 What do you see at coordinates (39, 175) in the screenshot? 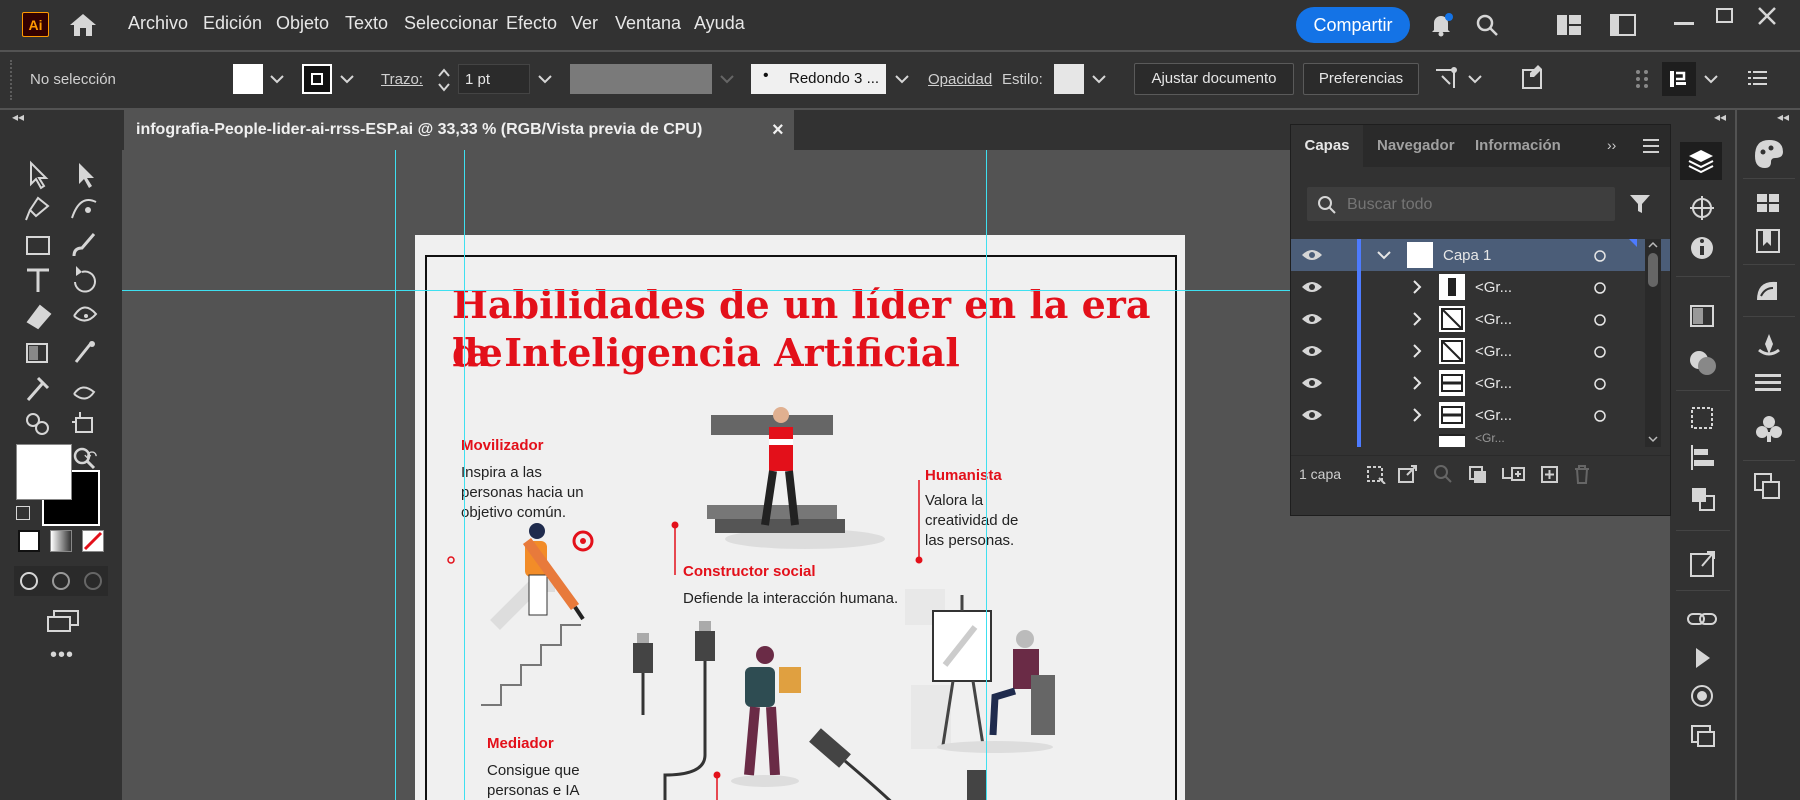
I see `selection-tool-icon` at bounding box center [39, 175].